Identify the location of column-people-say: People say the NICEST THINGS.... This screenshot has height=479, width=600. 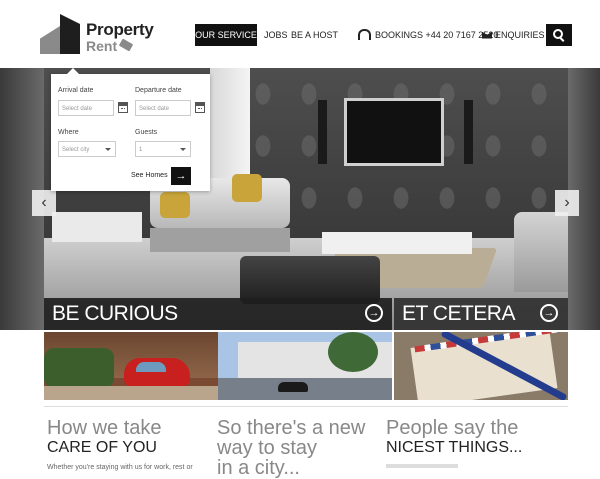
(471, 443).